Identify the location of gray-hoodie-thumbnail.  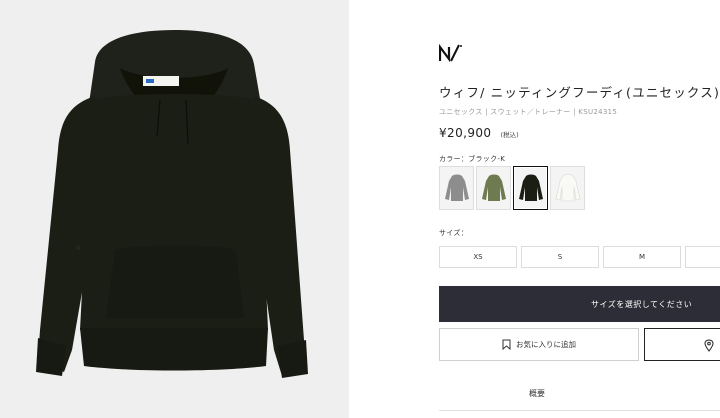
(456, 187).